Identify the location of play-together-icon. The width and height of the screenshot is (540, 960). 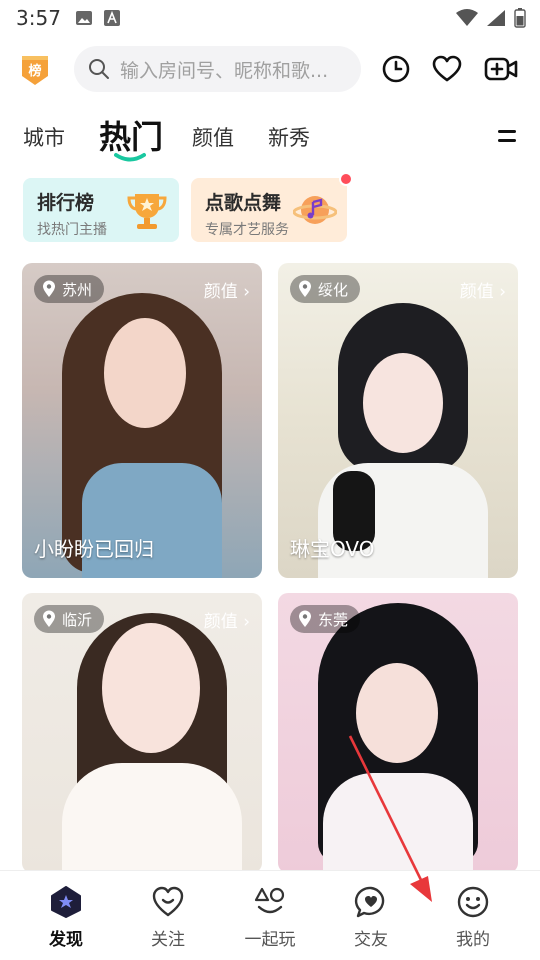
(269, 900).